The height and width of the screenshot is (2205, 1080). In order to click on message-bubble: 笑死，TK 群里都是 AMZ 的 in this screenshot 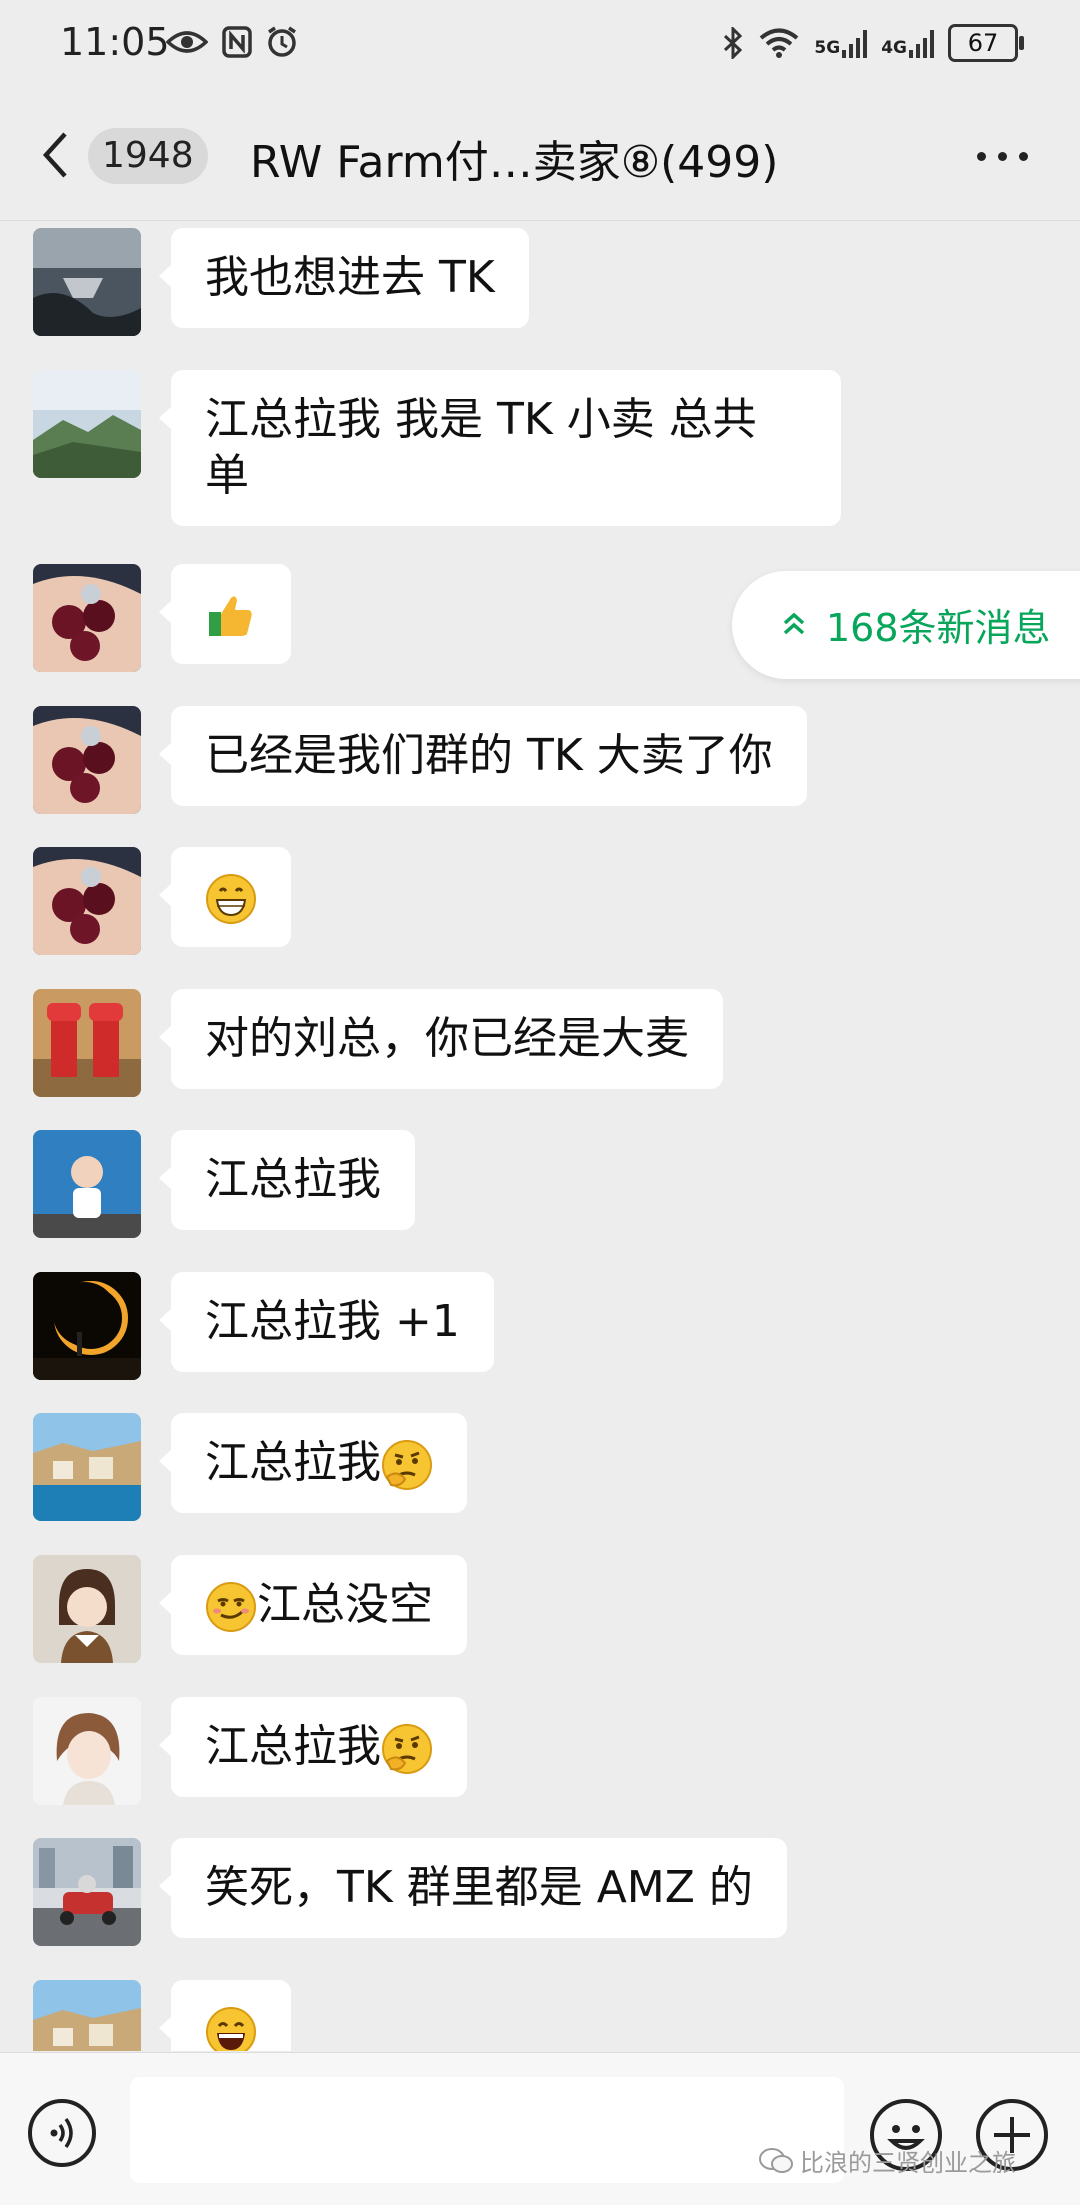, I will do `click(473, 1888)`.